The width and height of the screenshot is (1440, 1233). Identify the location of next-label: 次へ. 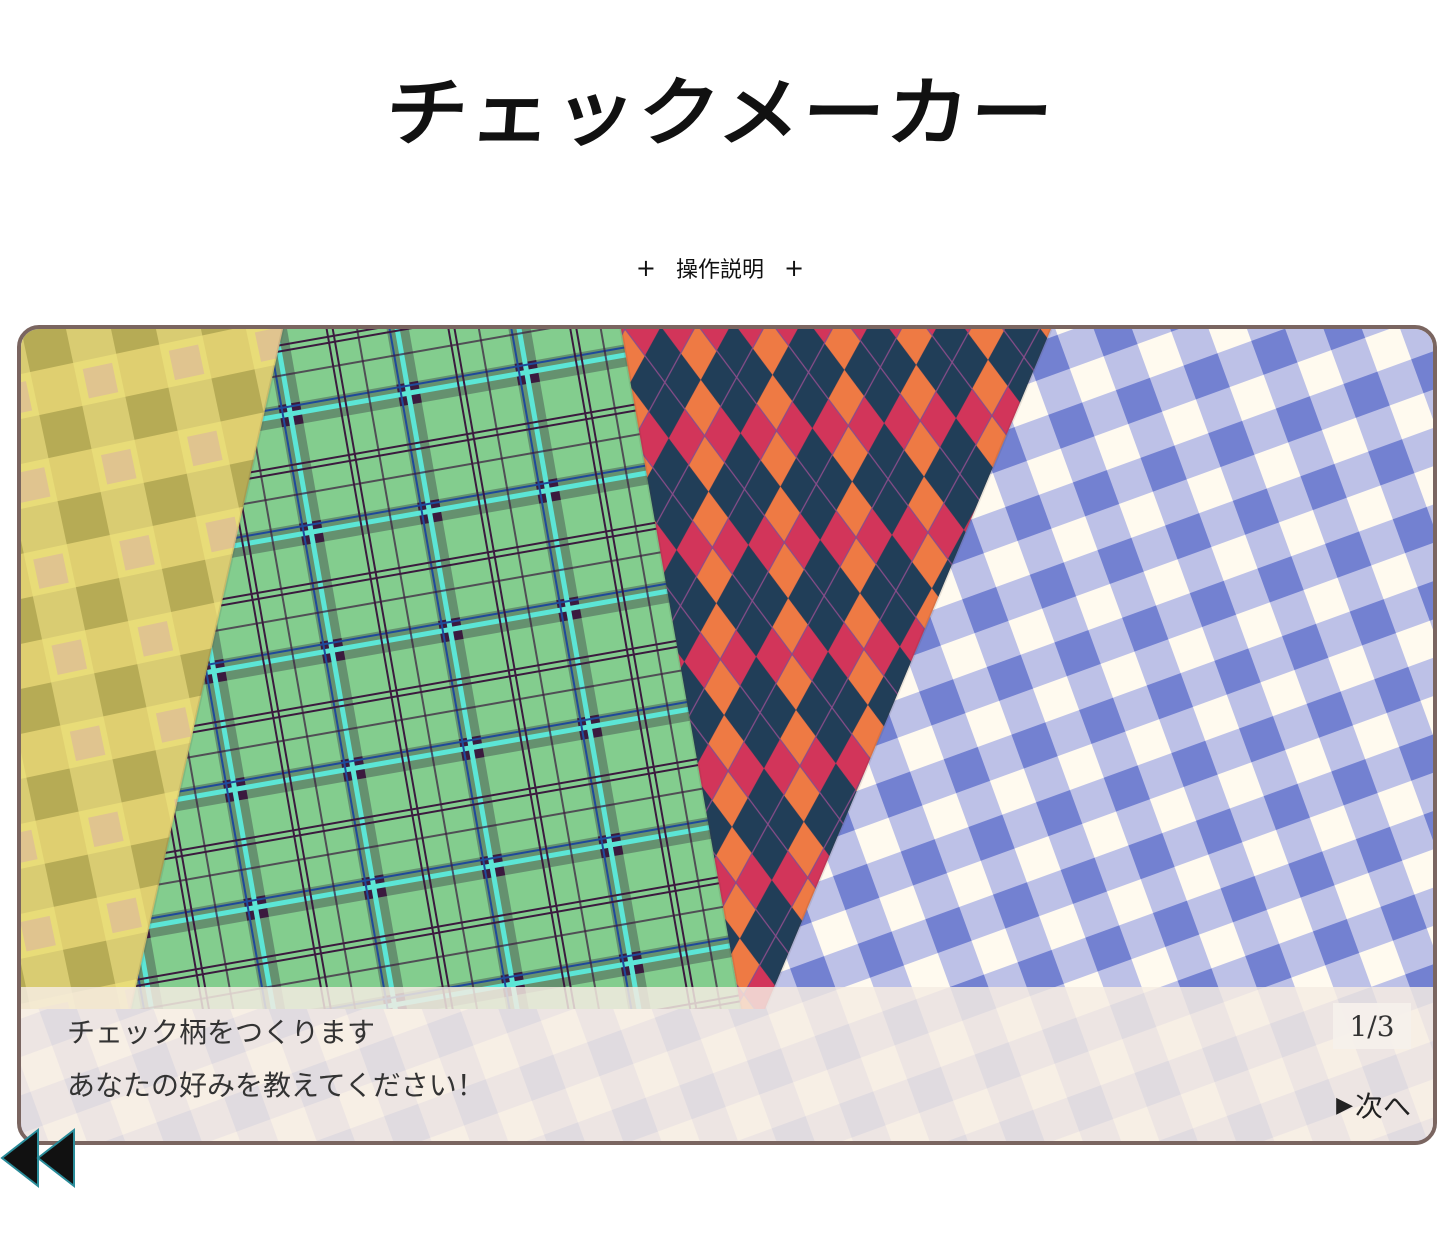
(1382, 1106).